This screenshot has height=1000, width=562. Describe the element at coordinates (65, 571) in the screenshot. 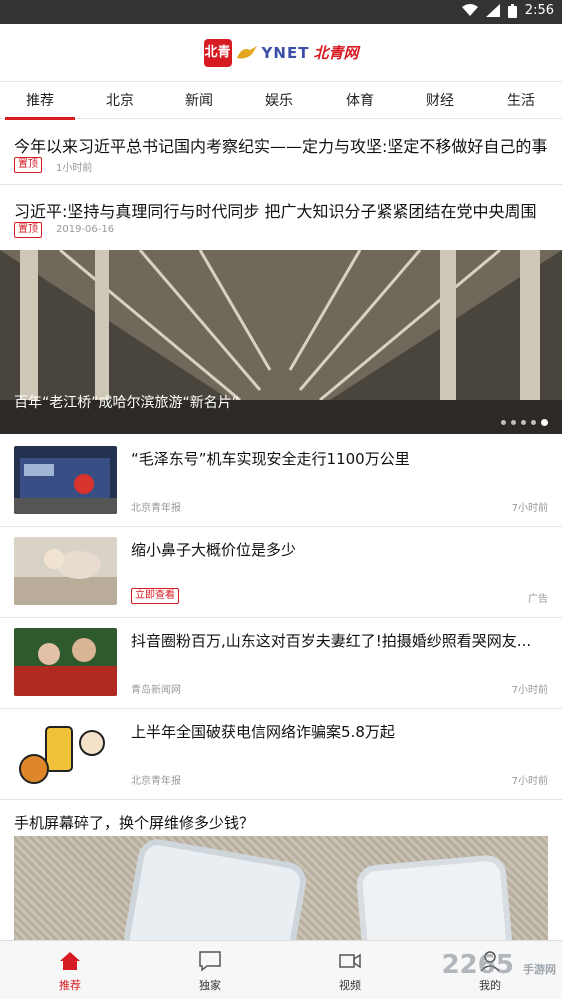

I see `ad-thumbnail` at that location.